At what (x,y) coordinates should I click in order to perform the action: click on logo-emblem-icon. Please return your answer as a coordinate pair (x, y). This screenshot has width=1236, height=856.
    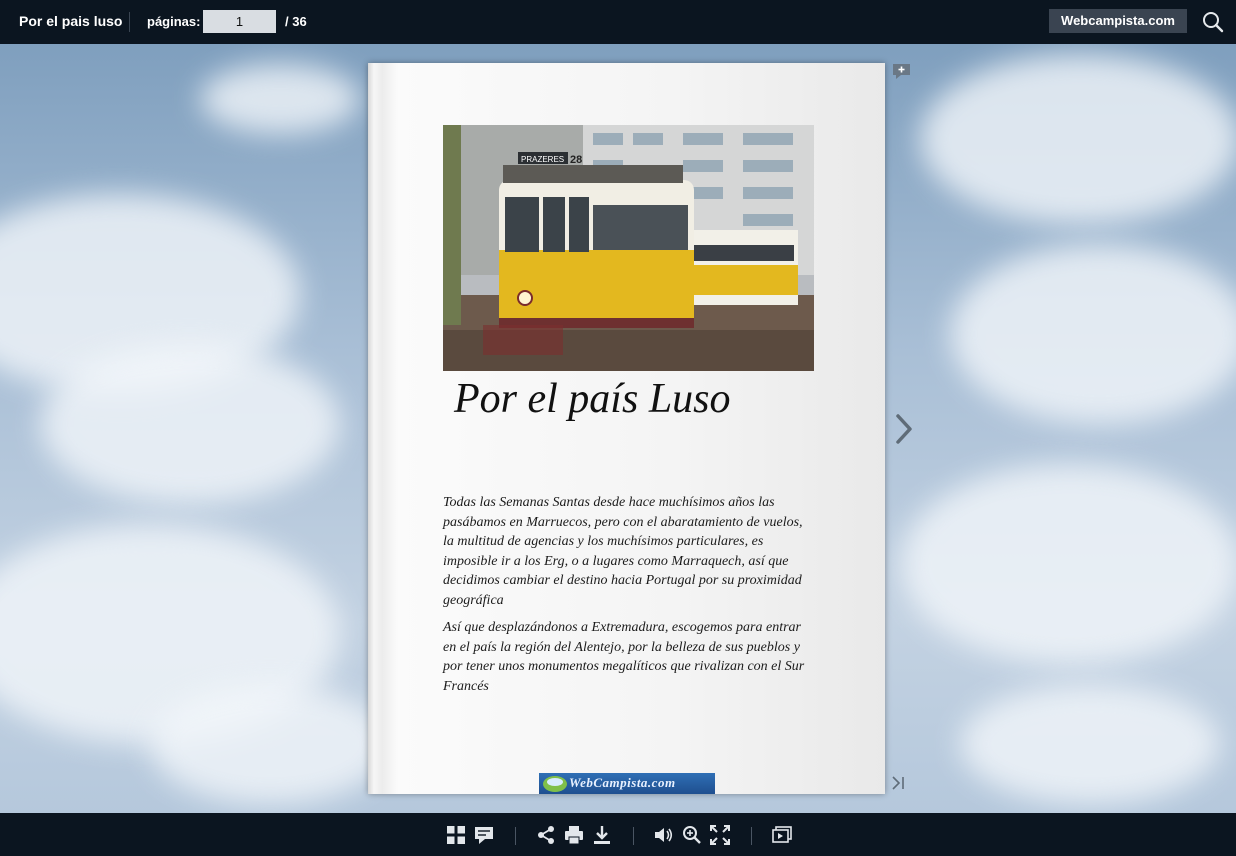
    Looking at the image, I should click on (555, 784).